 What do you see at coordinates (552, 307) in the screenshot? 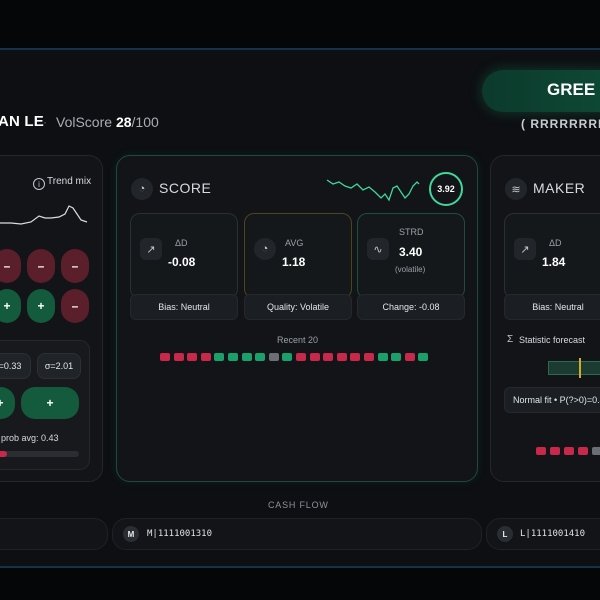
I see `maker-bias-chip: Bias: Neutral` at bounding box center [552, 307].